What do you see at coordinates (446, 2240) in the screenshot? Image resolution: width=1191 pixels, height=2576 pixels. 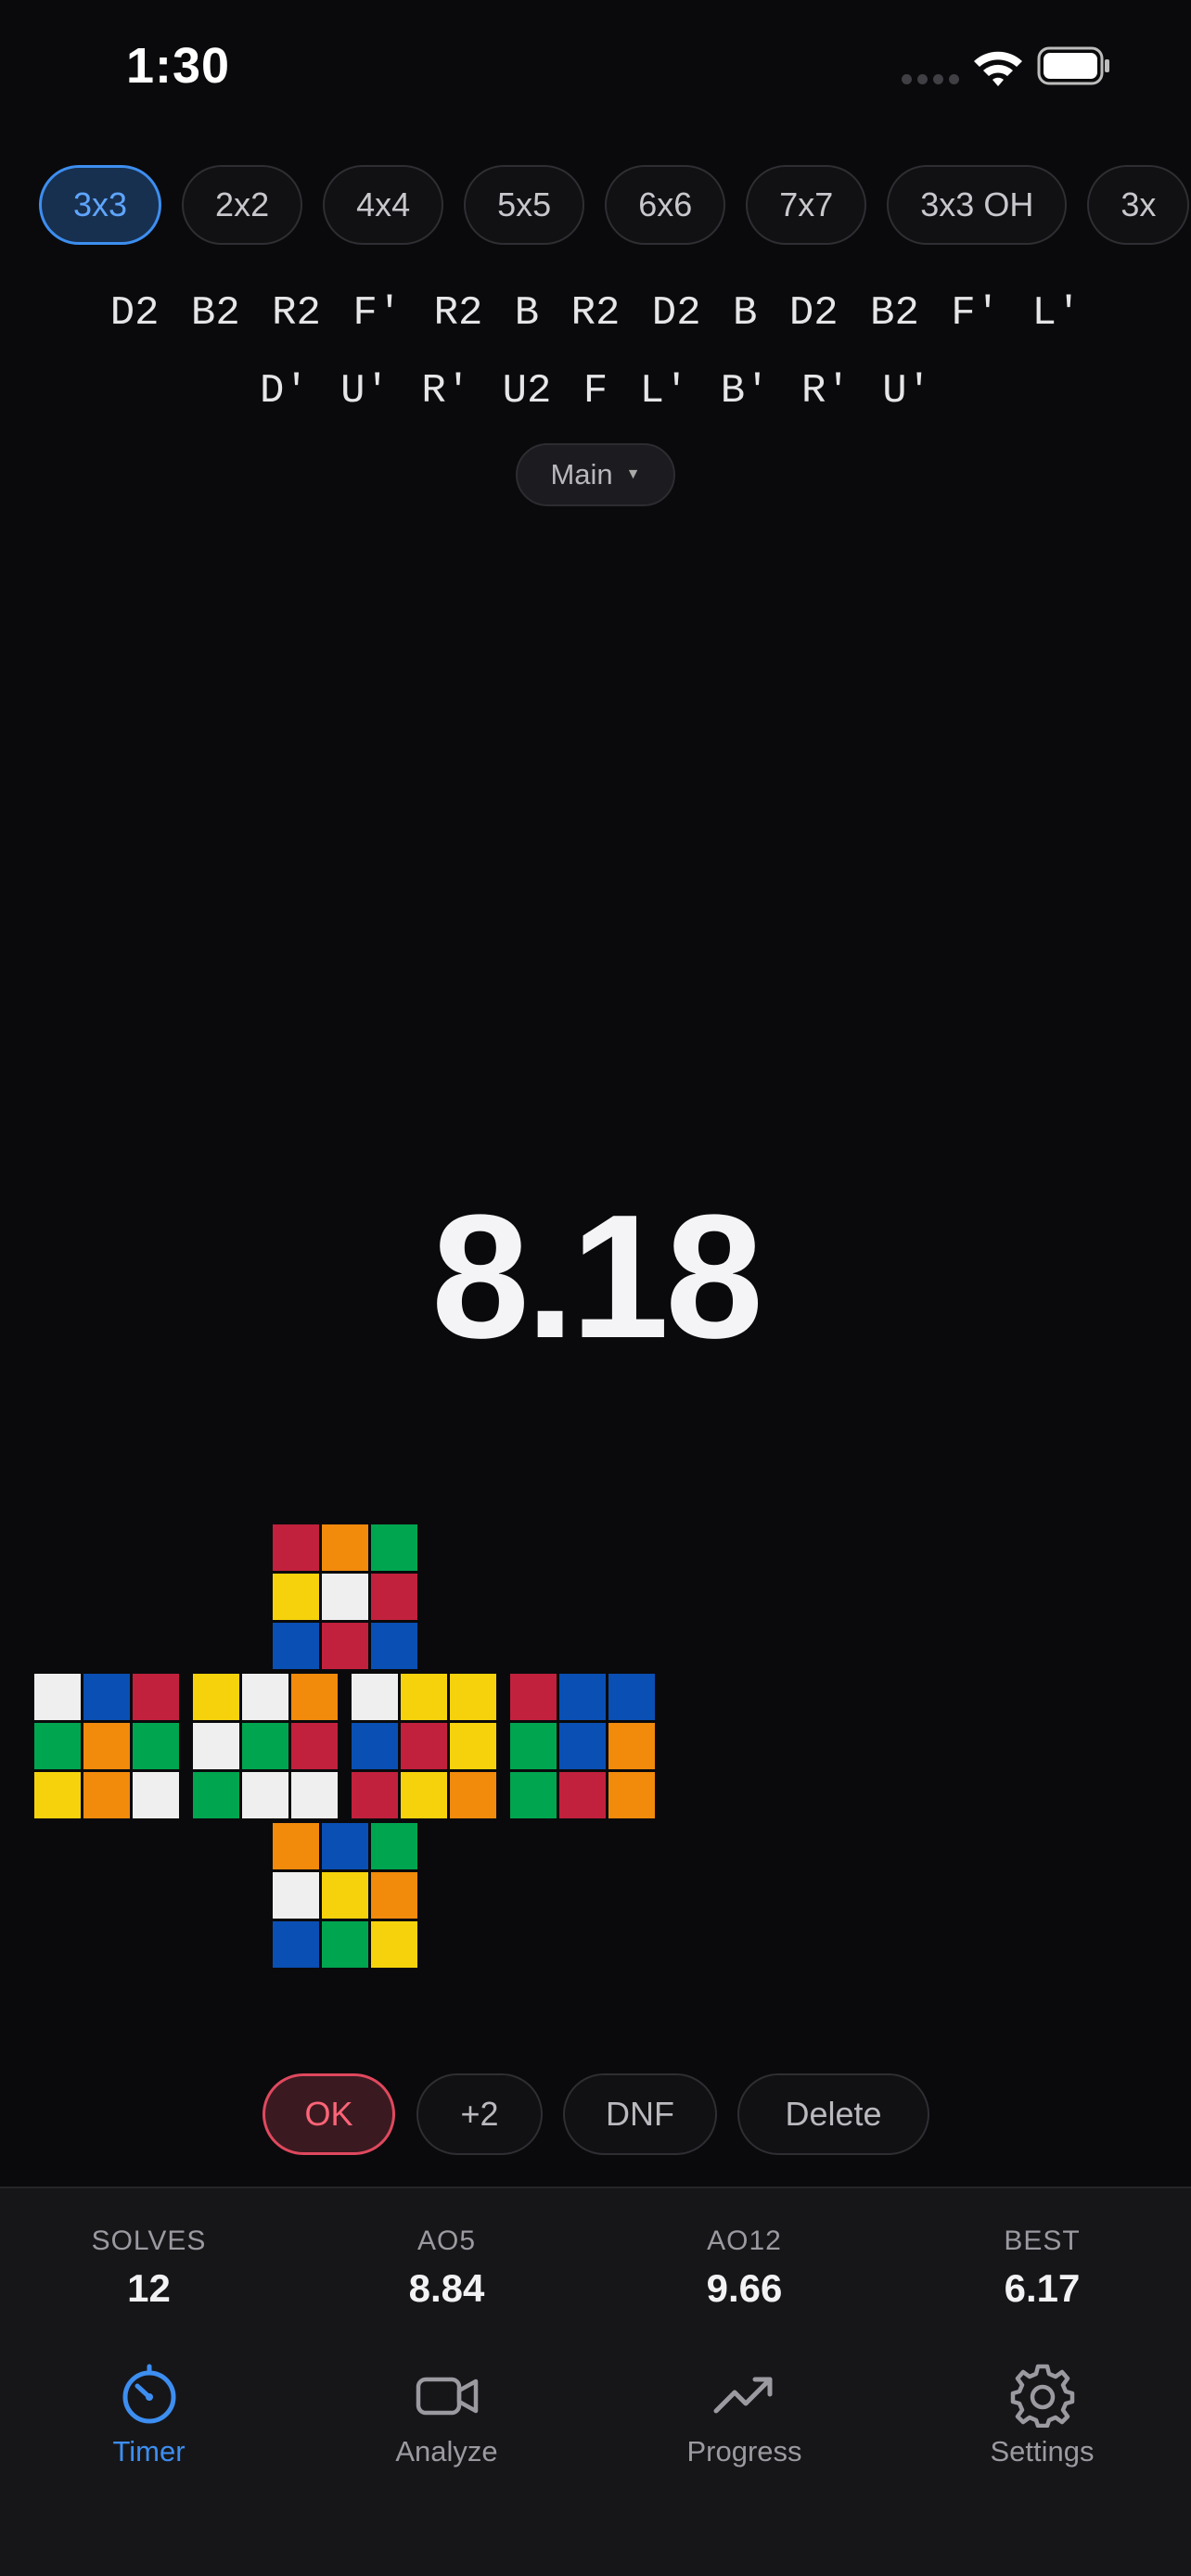 I see `stat-label: AO5` at bounding box center [446, 2240].